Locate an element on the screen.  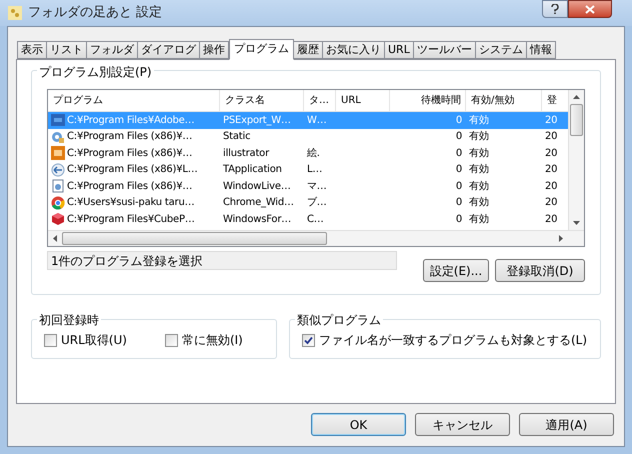
table-cell-text: TApplication is located at coordinates (252, 170).